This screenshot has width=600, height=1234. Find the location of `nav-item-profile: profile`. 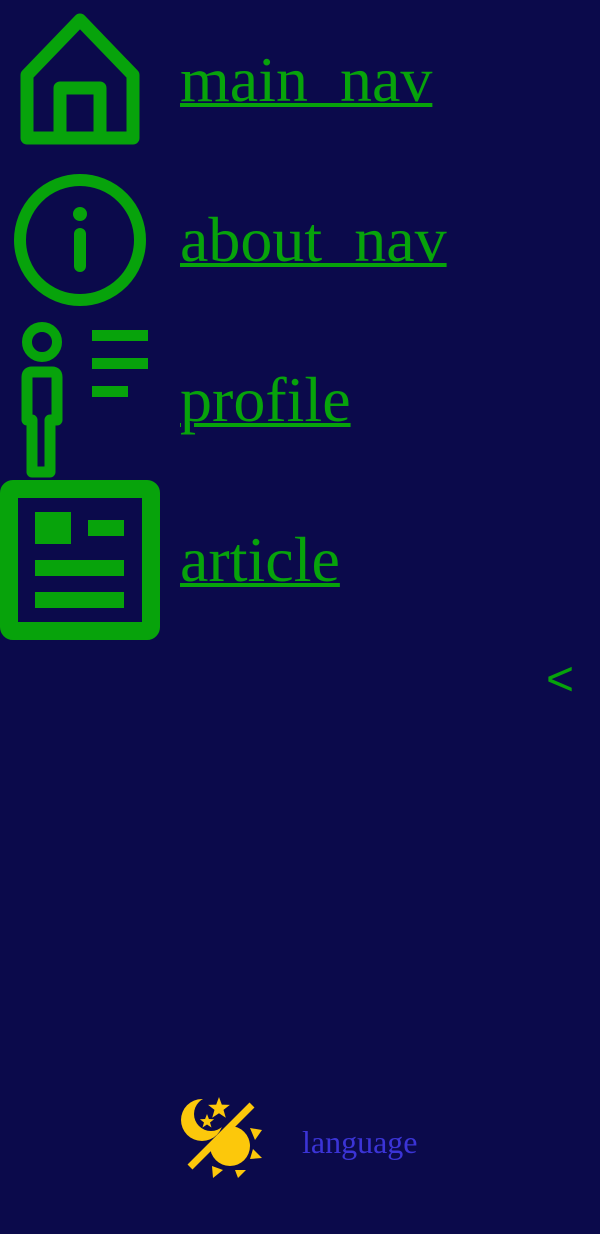

nav-item-profile: profile is located at coordinates (300, 400).